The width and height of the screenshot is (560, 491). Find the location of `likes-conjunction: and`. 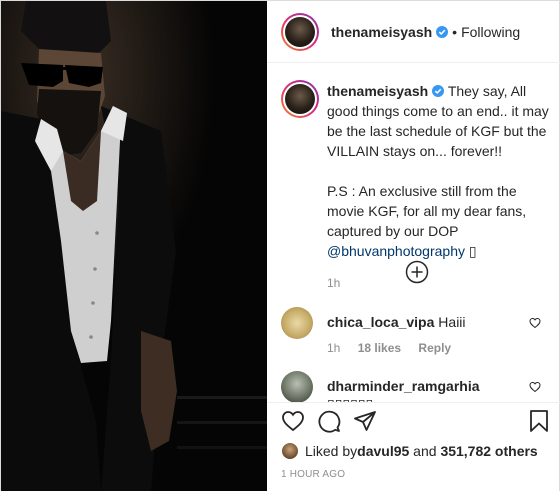

likes-conjunction: and is located at coordinates (425, 451).